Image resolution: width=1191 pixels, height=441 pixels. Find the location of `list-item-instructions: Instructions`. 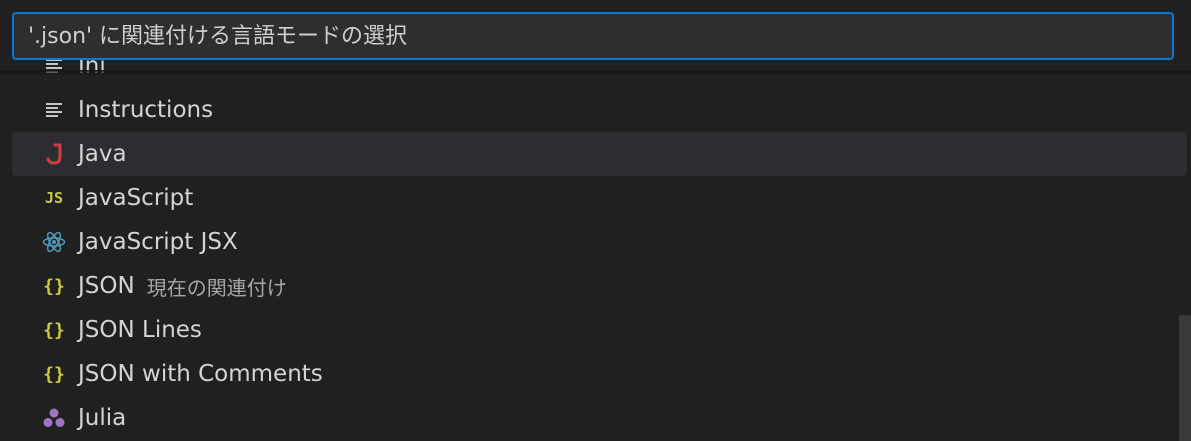

list-item-instructions: Instructions is located at coordinates (599, 110).